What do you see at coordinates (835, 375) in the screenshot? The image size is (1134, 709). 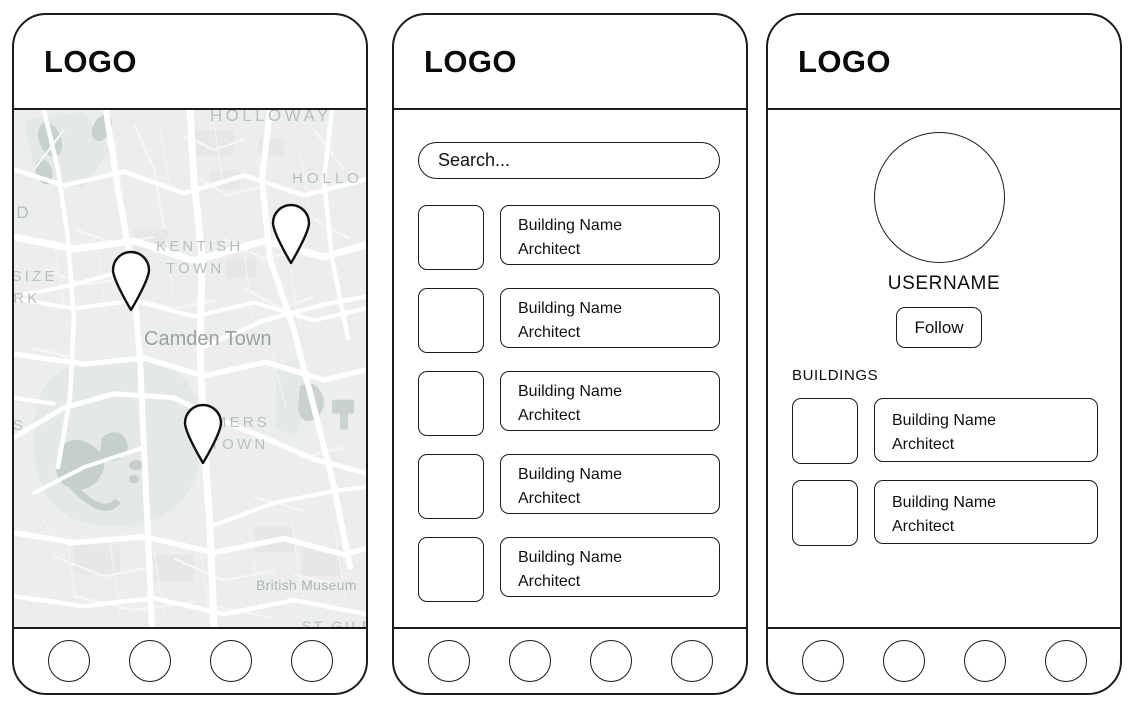 I see `buildings-section-label: BUILDINGS` at bounding box center [835, 375].